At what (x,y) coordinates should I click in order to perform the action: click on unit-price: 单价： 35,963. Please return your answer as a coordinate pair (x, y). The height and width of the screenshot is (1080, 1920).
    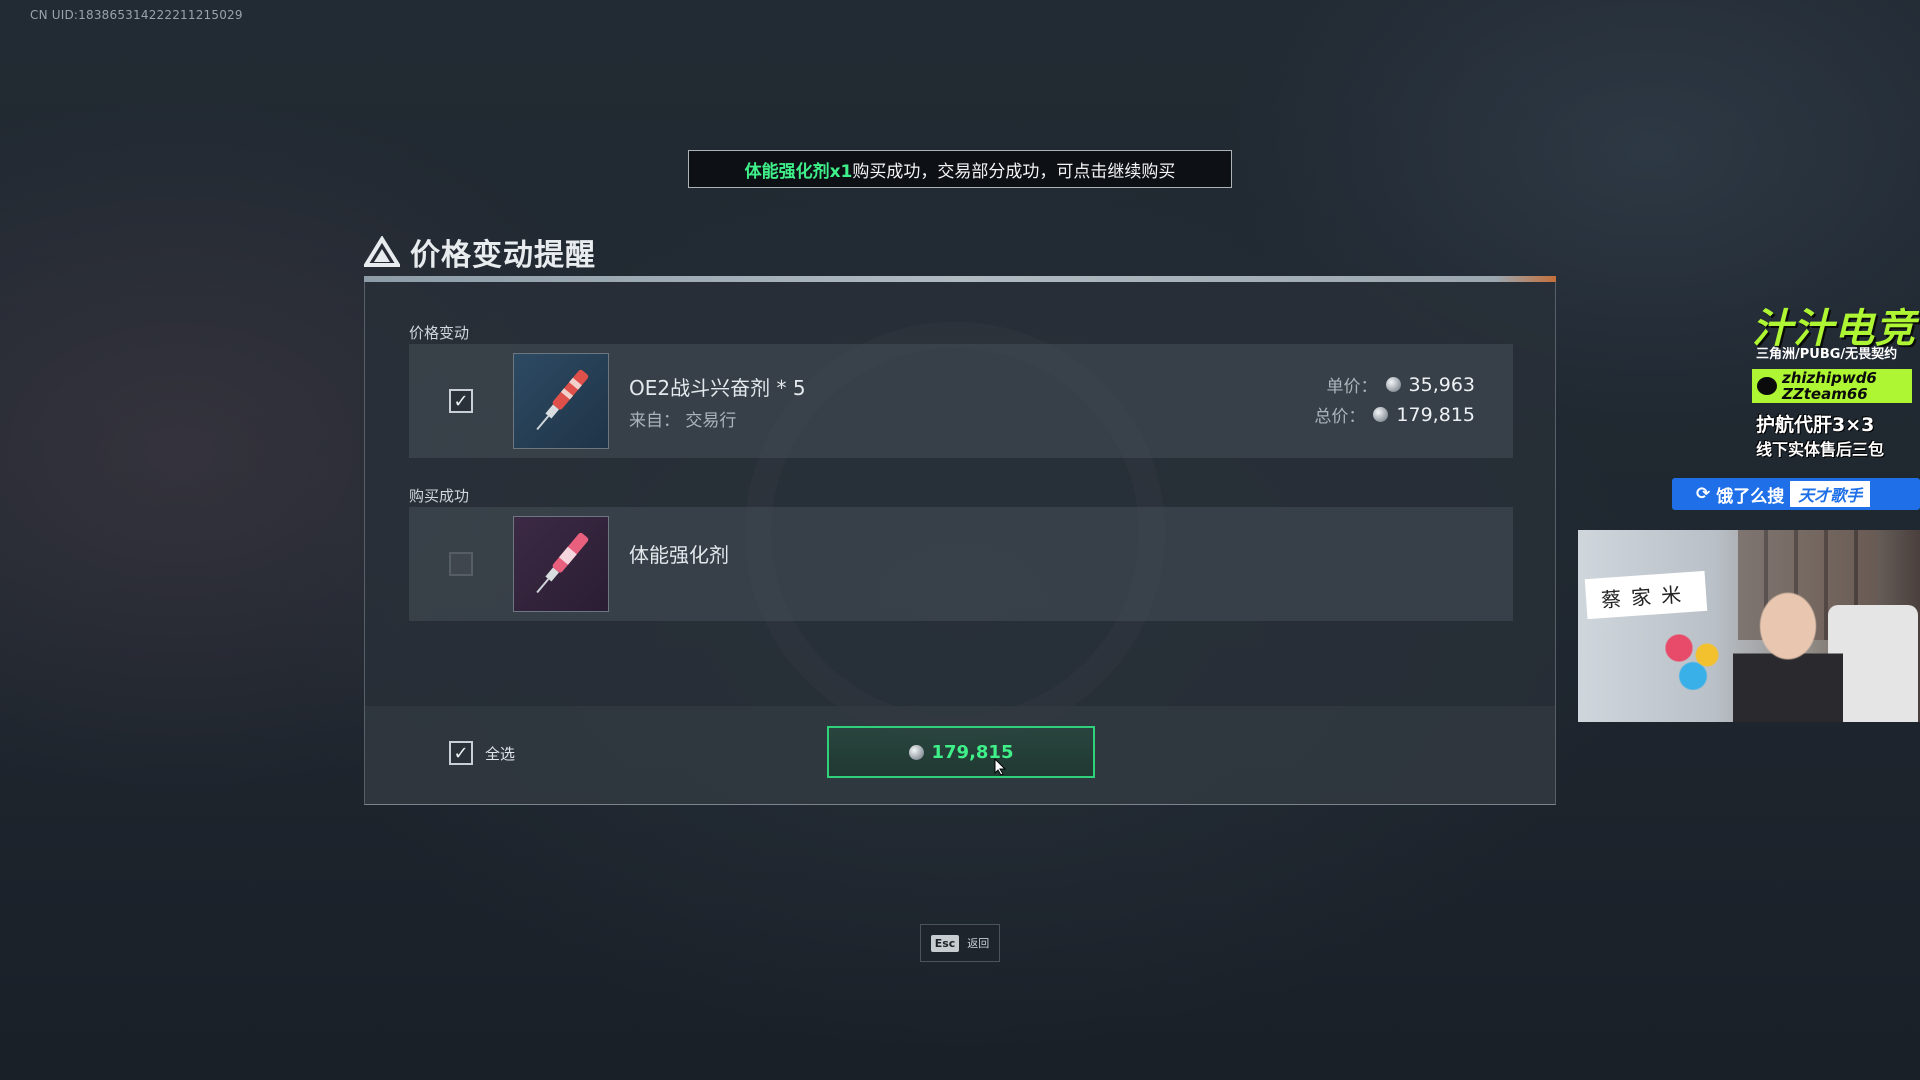
    Looking at the image, I should click on (1400, 385).